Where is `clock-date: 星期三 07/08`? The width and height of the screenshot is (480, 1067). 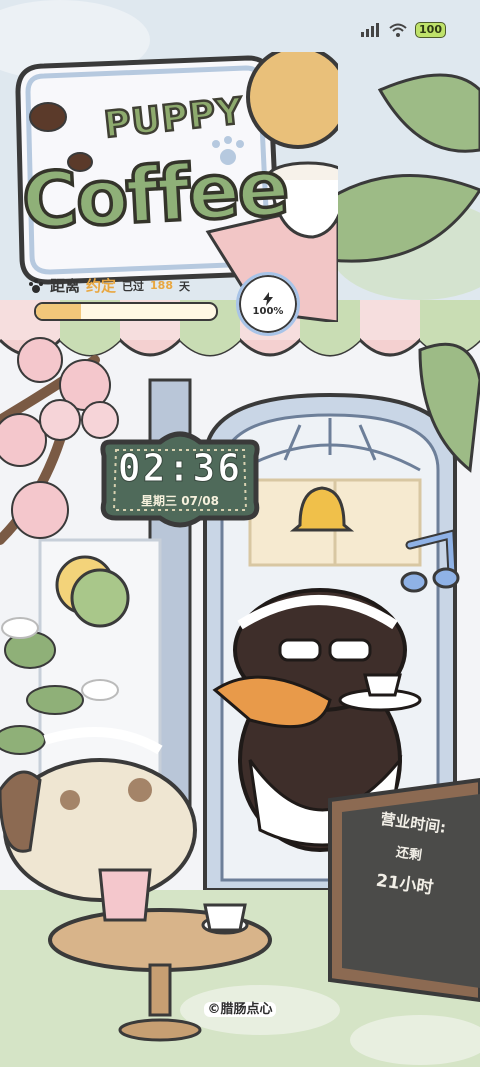 clock-date: 星期三 07/08 is located at coordinates (180, 501).